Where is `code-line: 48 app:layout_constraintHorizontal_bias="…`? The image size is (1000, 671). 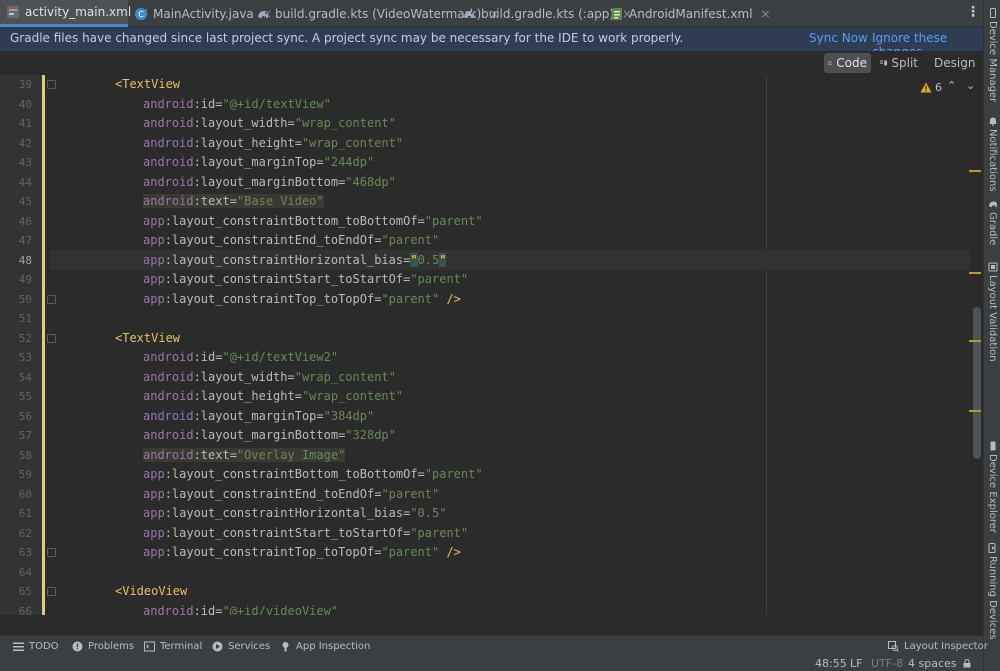 code-line: 48 app:layout_constraintHorizontal_bias="… is located at coordinates (485, 261).